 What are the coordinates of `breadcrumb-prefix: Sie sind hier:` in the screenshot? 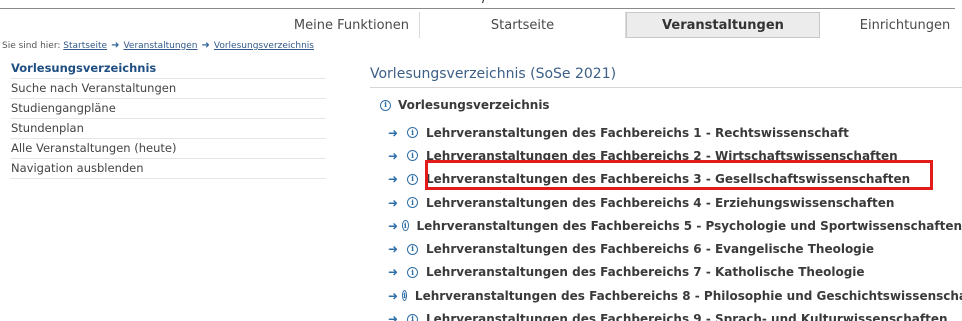 It's located at (31, 45).